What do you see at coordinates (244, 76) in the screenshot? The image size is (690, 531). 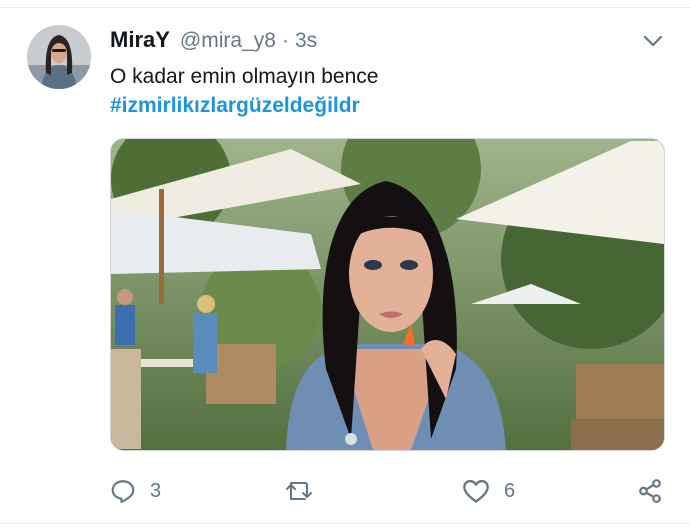 I see `tweet-body: O kadar emin olmayın bence` at bounding box center [244, 76].